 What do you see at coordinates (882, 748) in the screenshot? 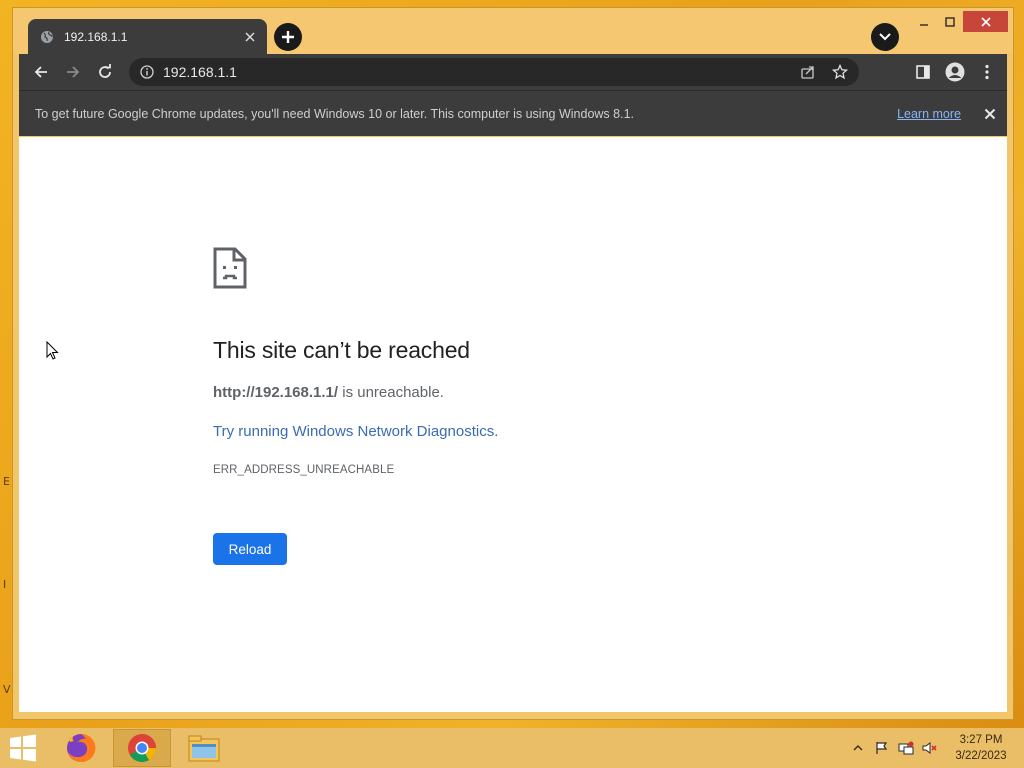
I see `flag-icon` at bounding box center [882, 748].